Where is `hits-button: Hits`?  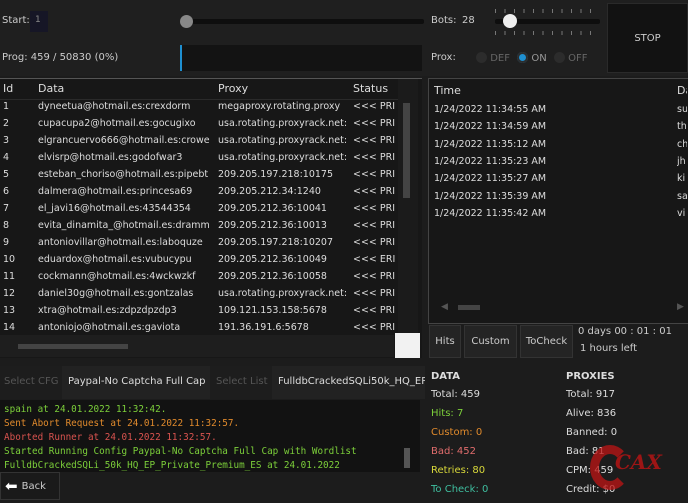 hits-button: Hits is located at coordinates (445, 341).